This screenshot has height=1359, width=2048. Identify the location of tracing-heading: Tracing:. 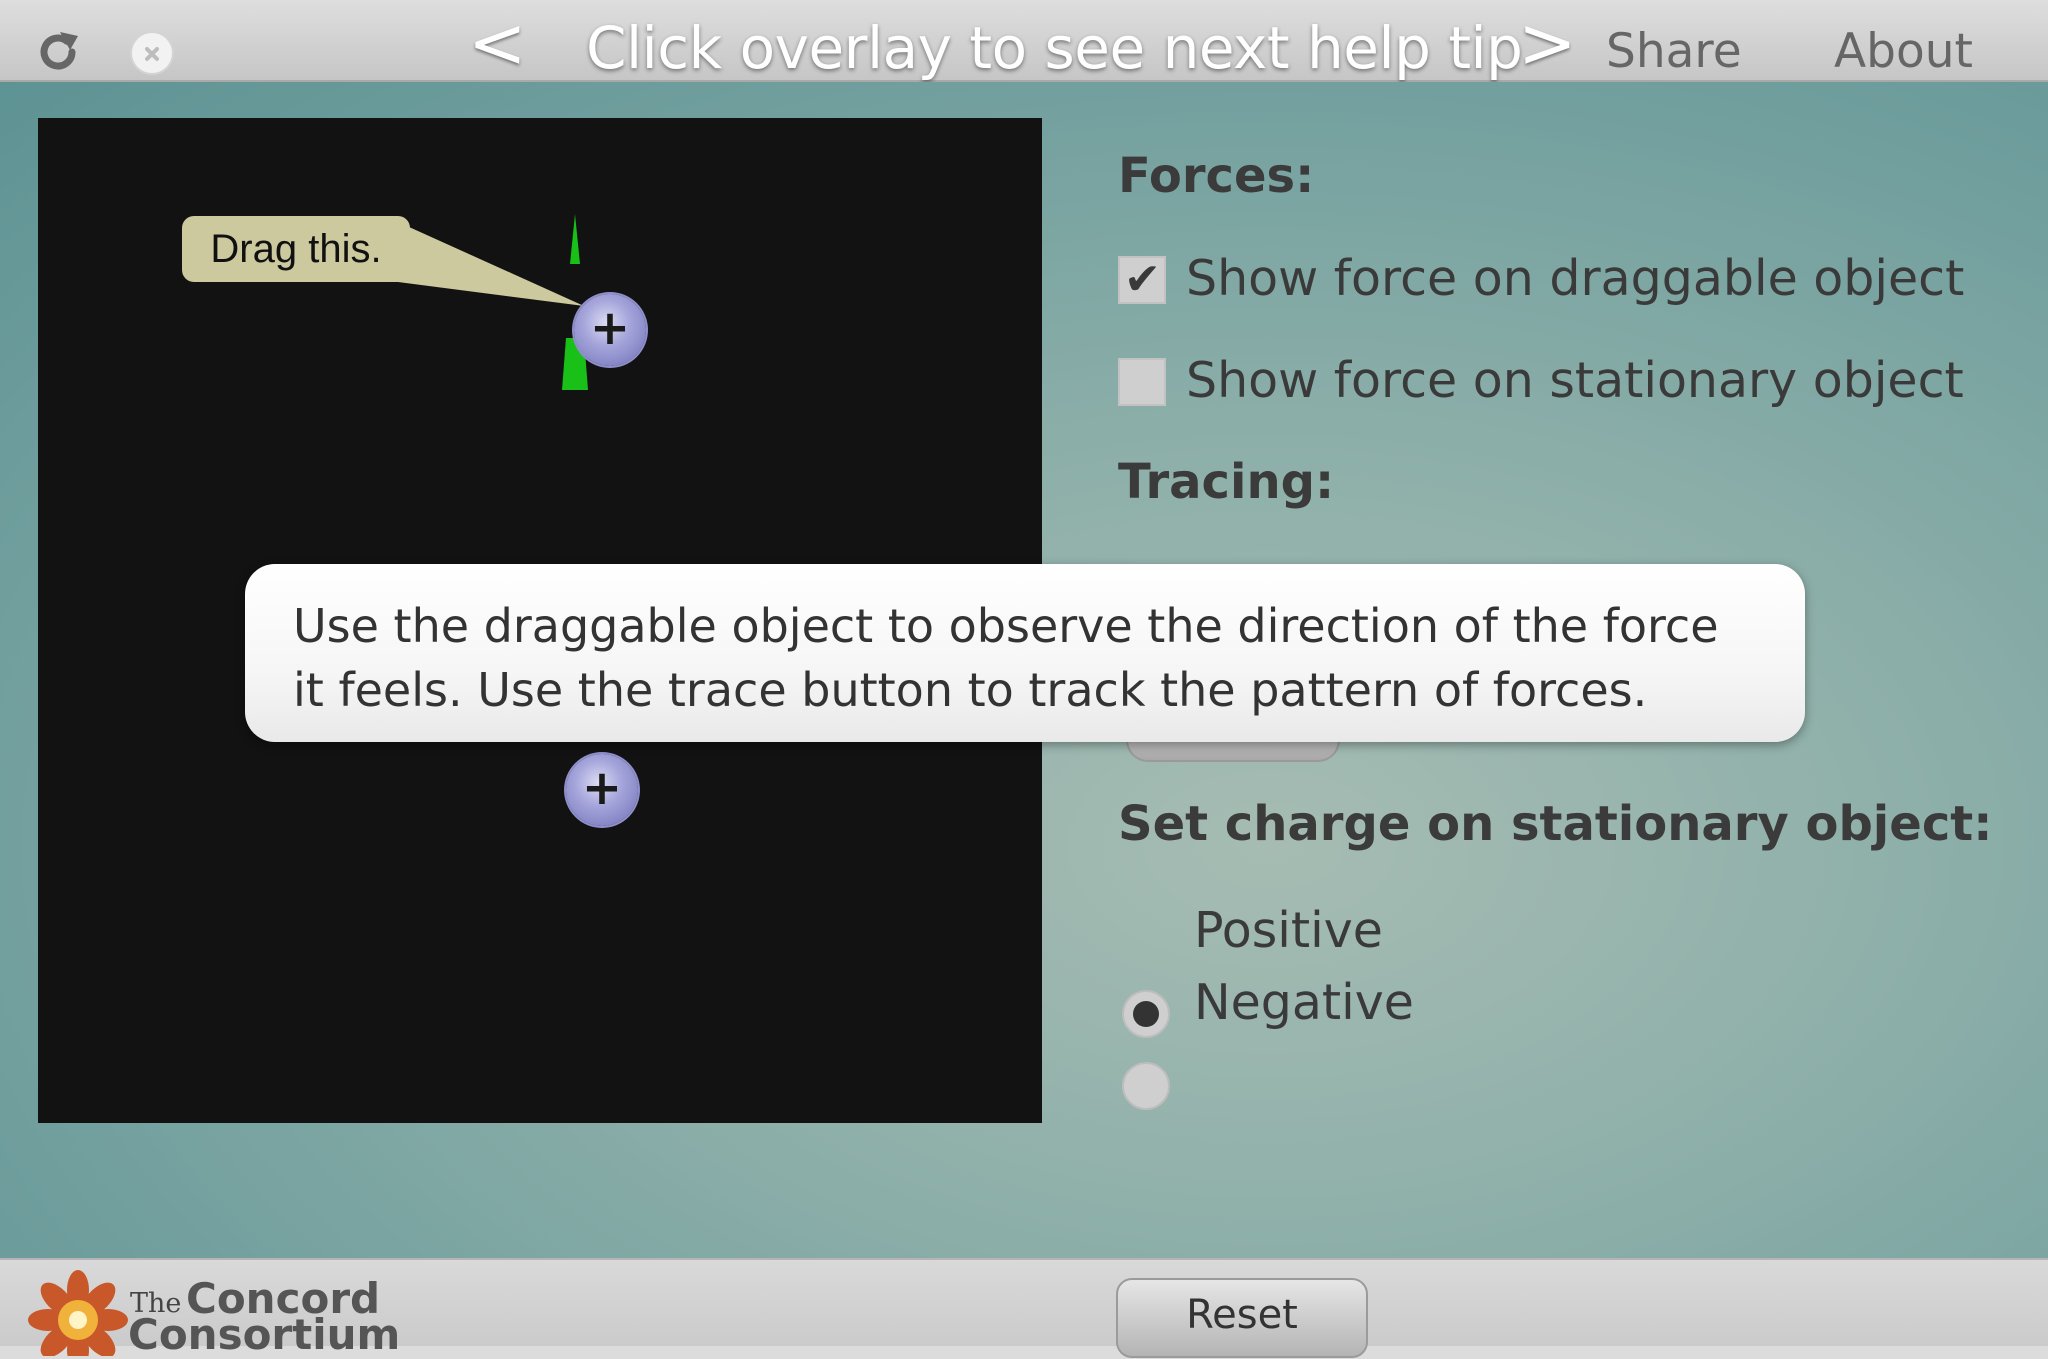
(1226, 482).